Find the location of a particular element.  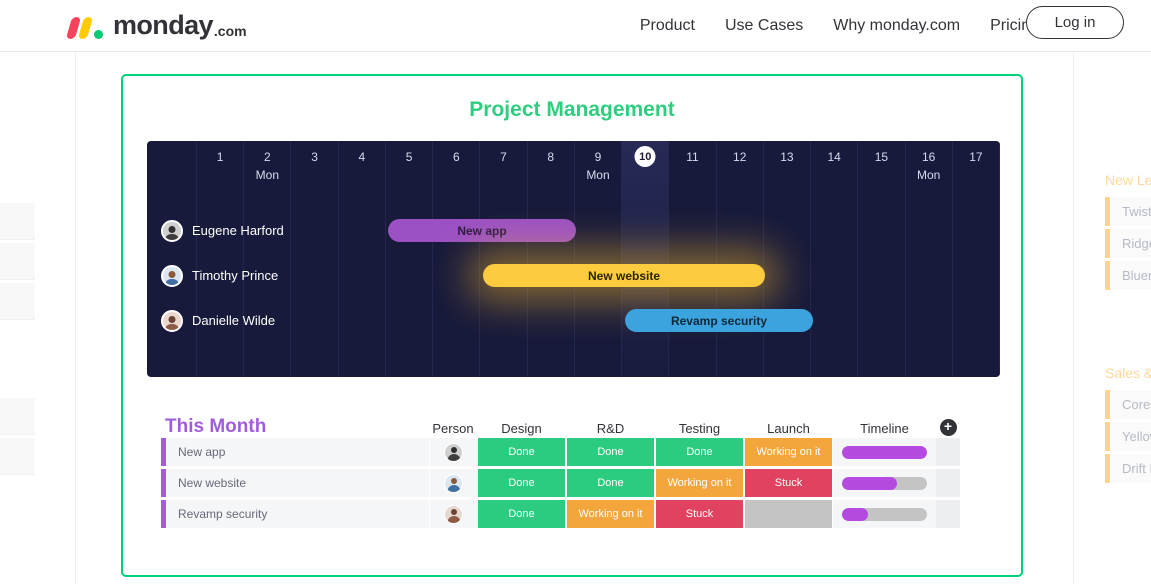

gantt-row: Eugene Harford New app is located at coordinates (573, 230).